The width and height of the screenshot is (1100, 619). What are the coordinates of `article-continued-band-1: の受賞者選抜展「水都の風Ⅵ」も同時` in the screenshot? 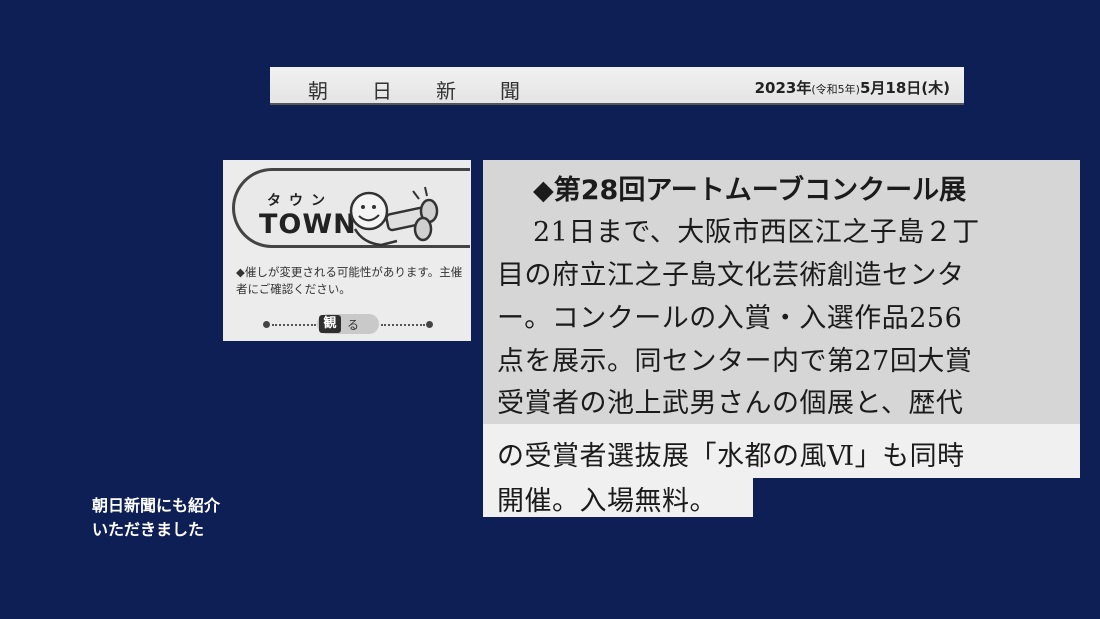 It's located at (781, 451).